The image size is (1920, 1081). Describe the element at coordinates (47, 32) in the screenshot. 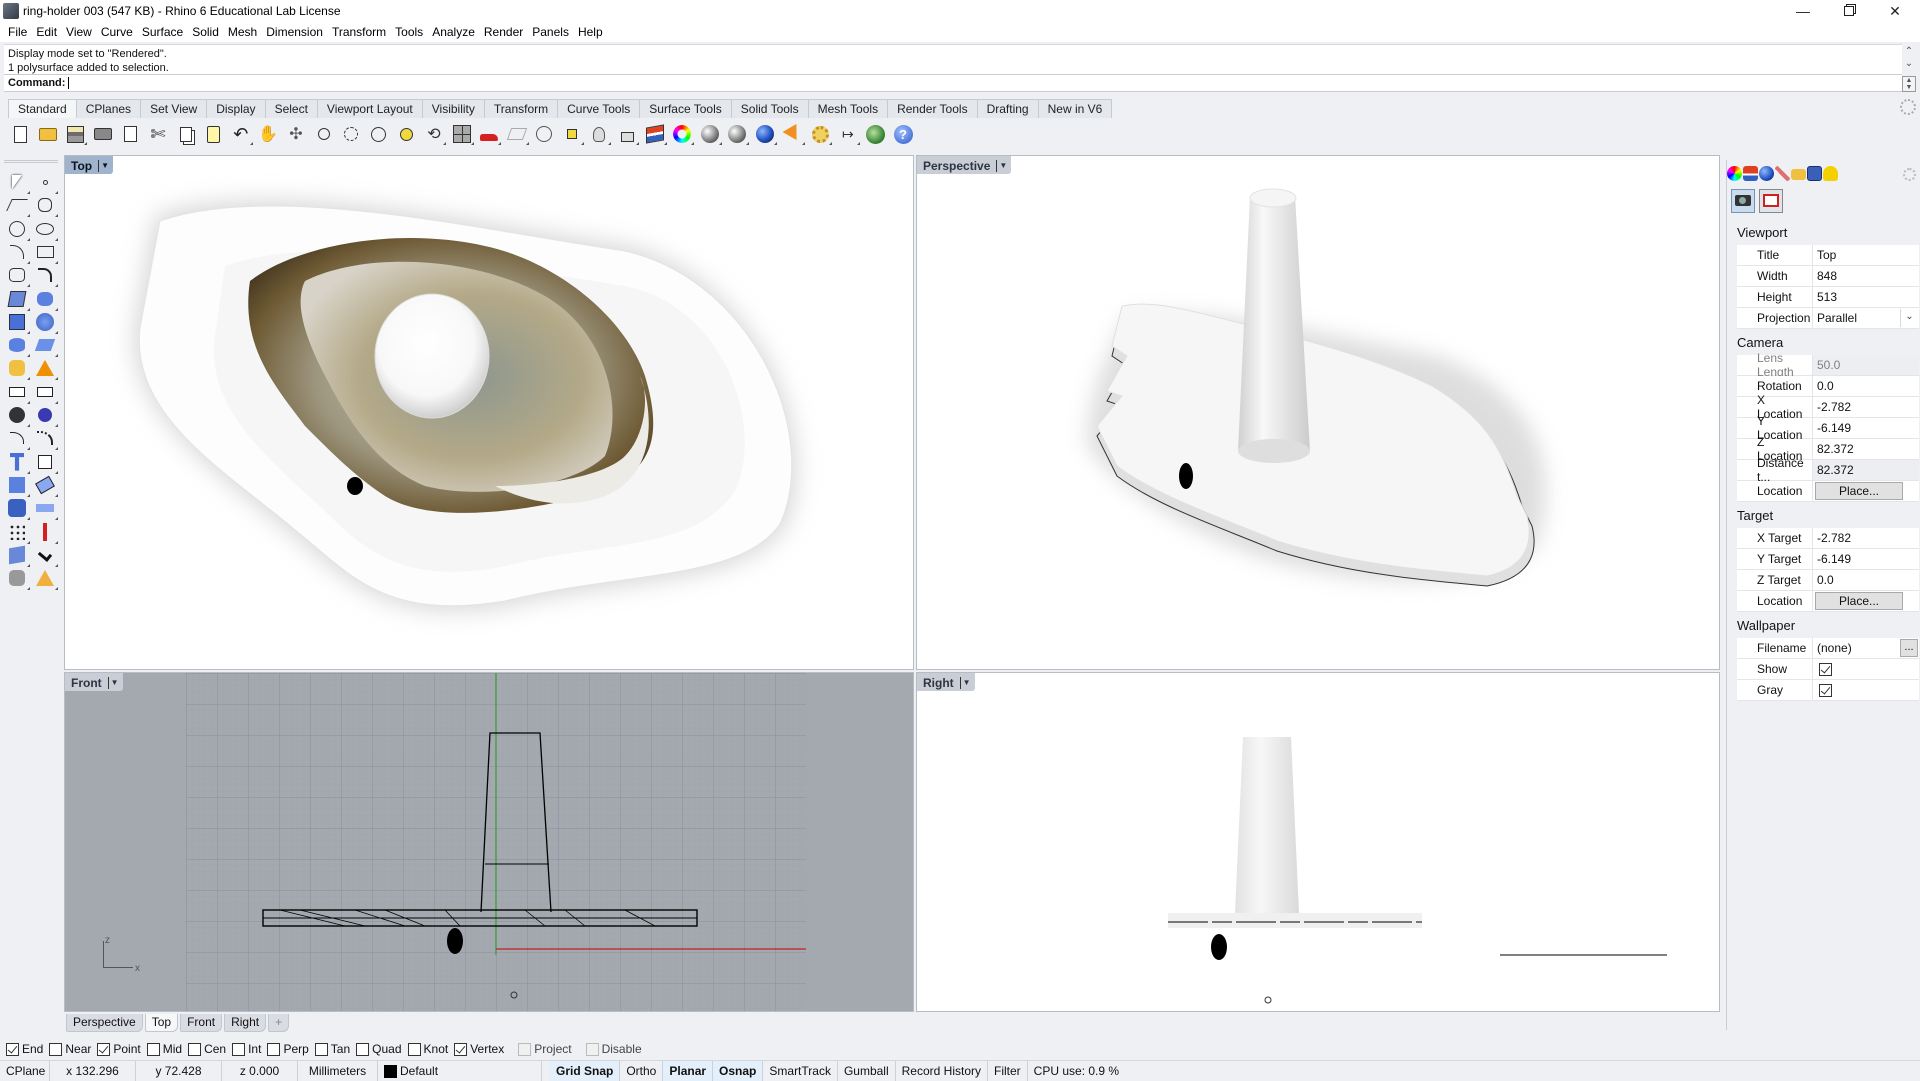

I see `menu-edit: Edit` at that location.